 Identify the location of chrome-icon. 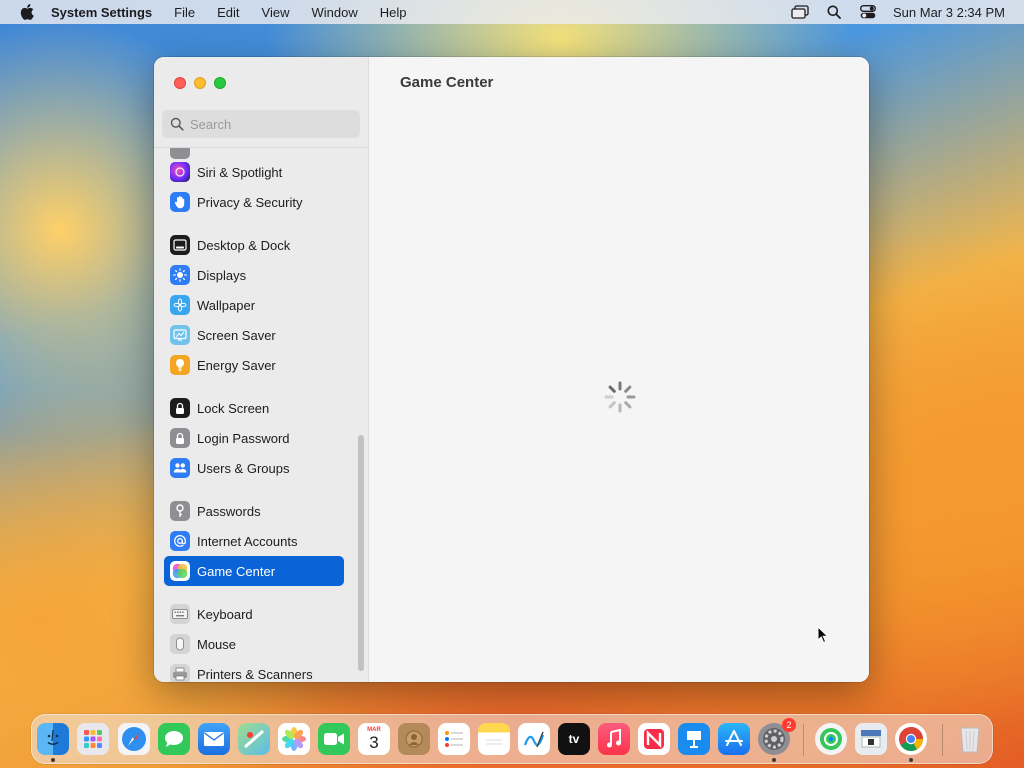
(911, 739).